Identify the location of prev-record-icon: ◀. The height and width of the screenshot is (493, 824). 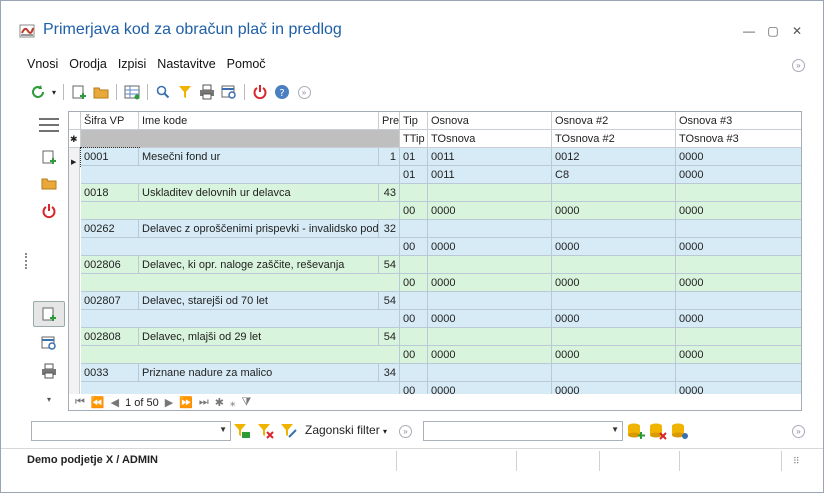
(115, 402).